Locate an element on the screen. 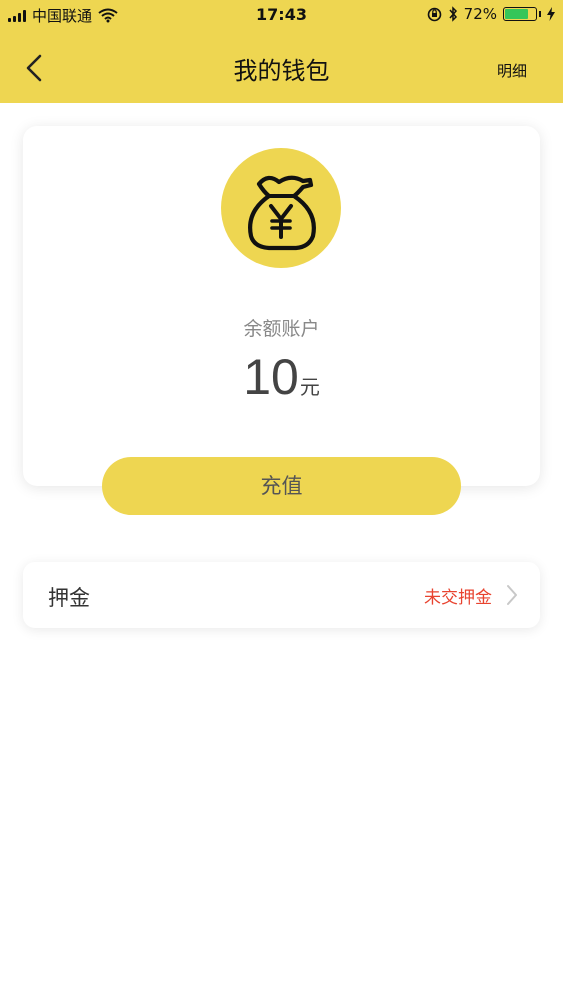 This screenshot has width=563, height=1000. balance-label: 余额账户 is located at coordinates (281, 329).